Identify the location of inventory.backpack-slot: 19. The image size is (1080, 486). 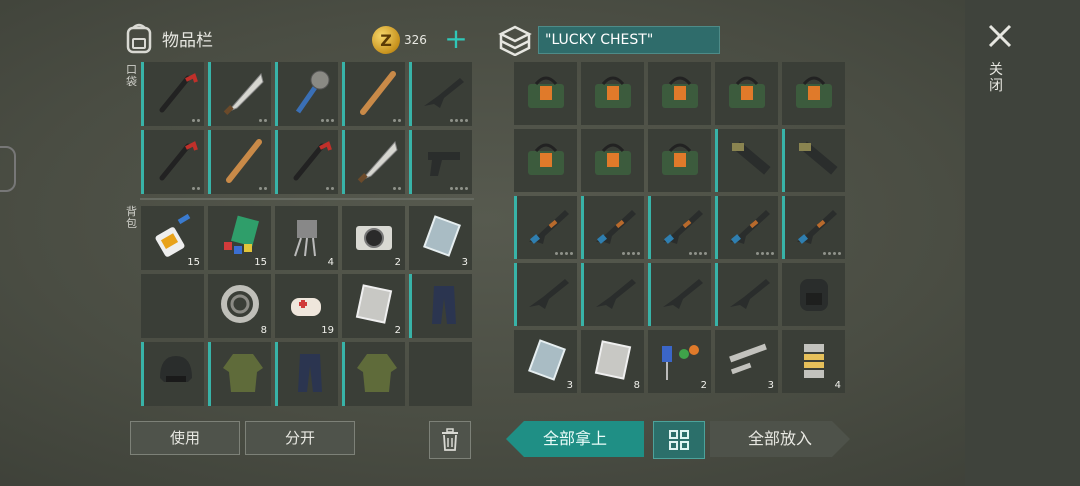
(306, 306).